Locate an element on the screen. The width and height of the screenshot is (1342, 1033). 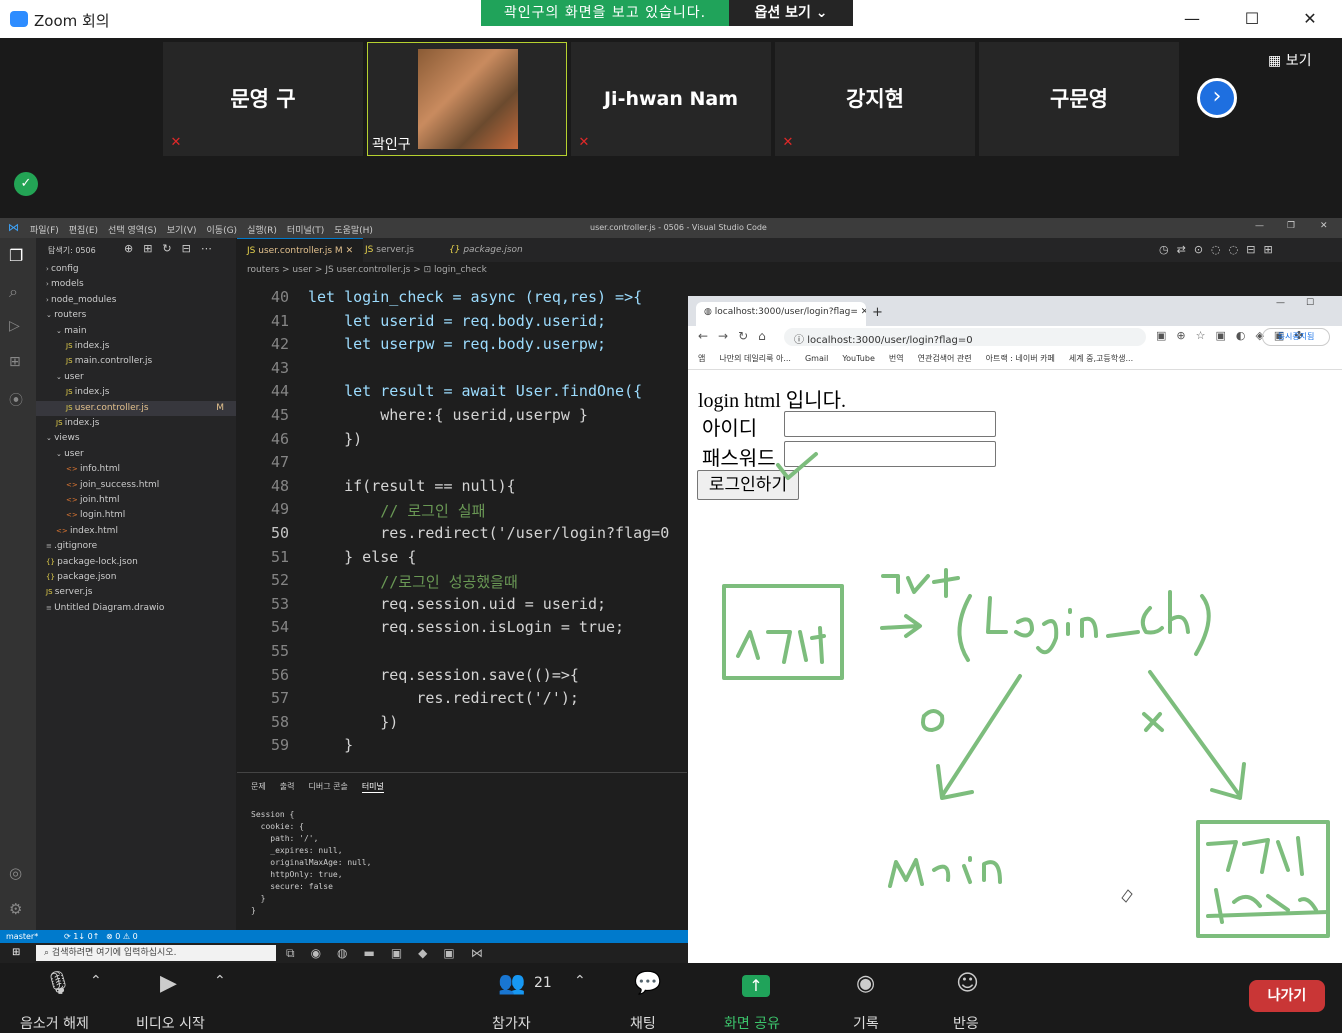
code-line: req.session.isLogin = true; is located at coordinates (466, 627).